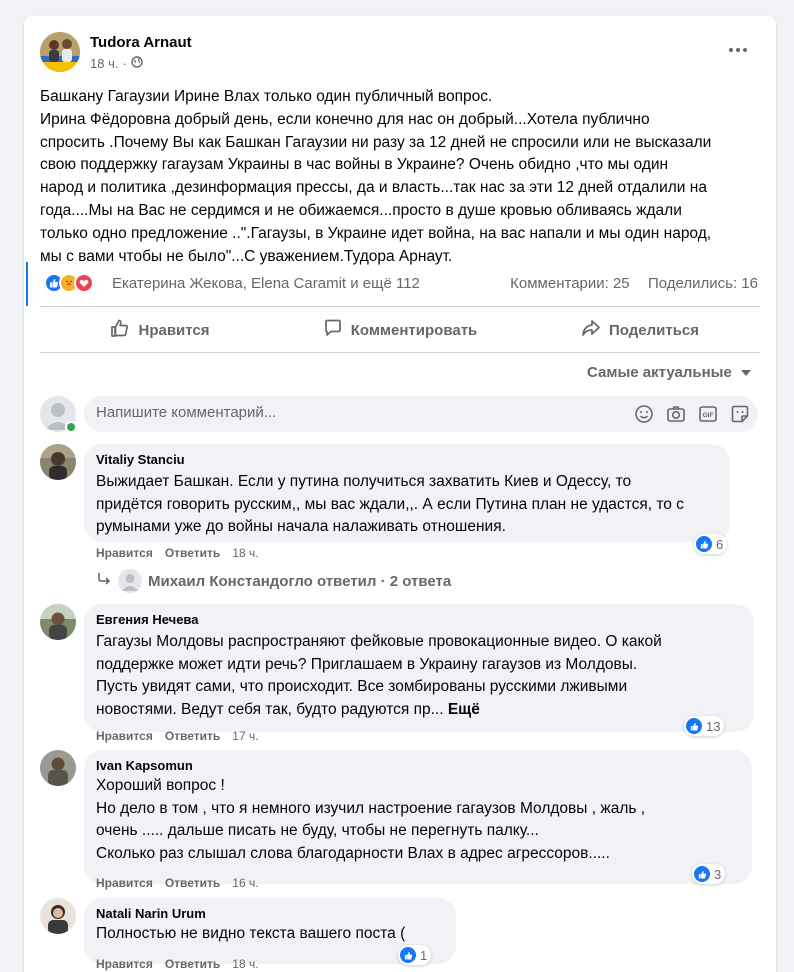 The height and width of the screenshot is (972, 794). I want to click on comment-reaction-count: 6, so click(711, 544).